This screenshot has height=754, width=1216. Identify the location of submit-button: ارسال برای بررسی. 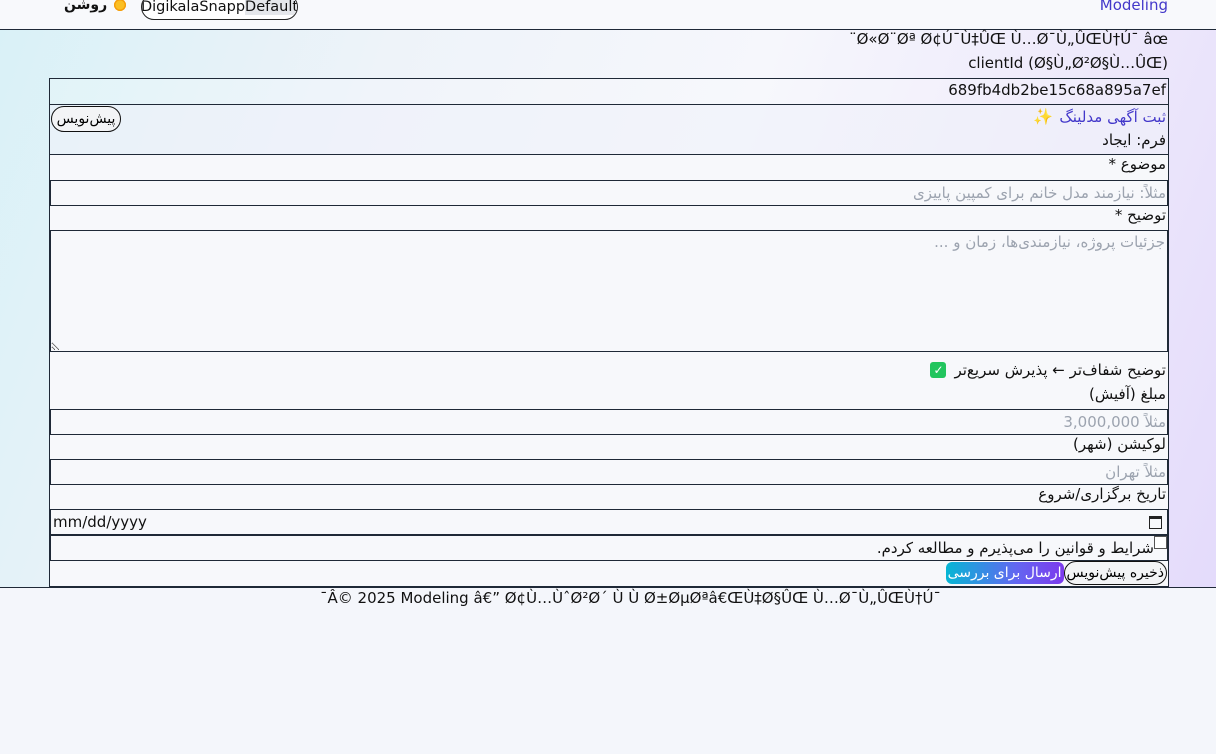
(1004, 573).